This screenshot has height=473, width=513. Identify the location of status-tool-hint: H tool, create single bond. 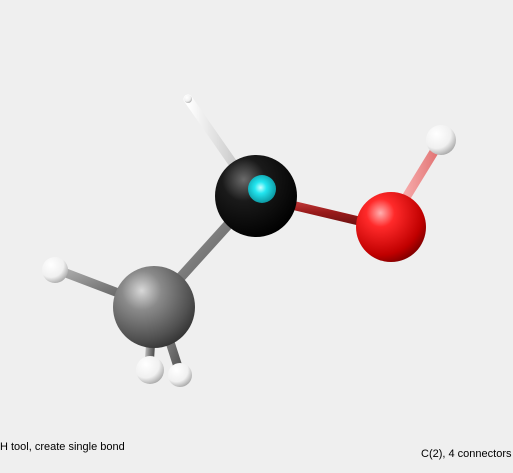
(62, 447).